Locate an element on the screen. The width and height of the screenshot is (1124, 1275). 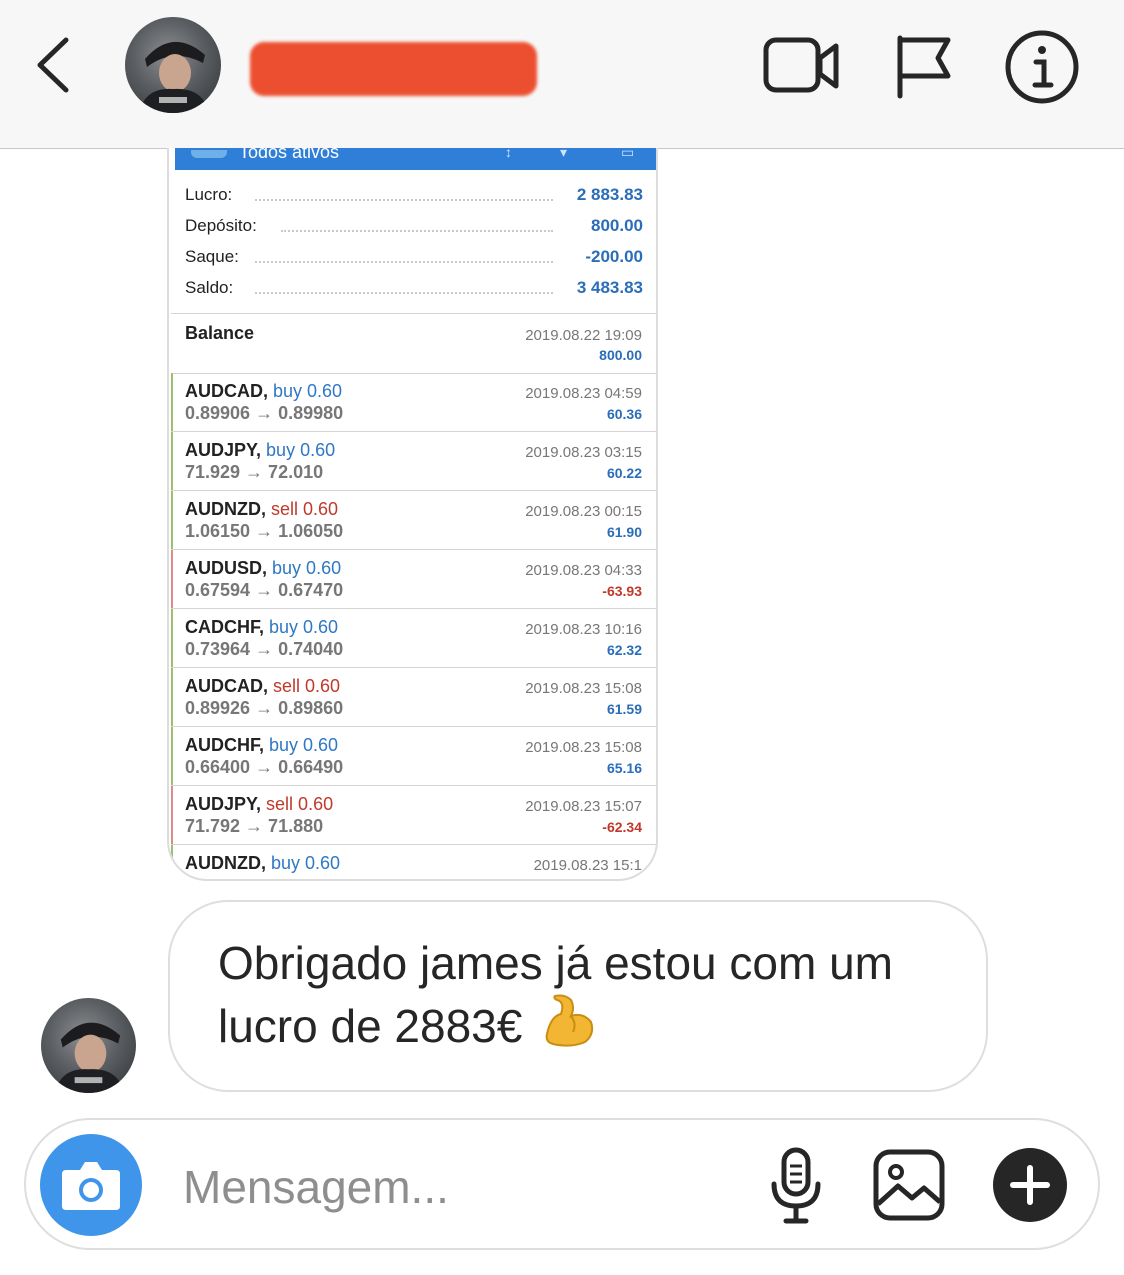
trade-prices: 0.89926 → 0.89860 is located at coordinates (264, 708).